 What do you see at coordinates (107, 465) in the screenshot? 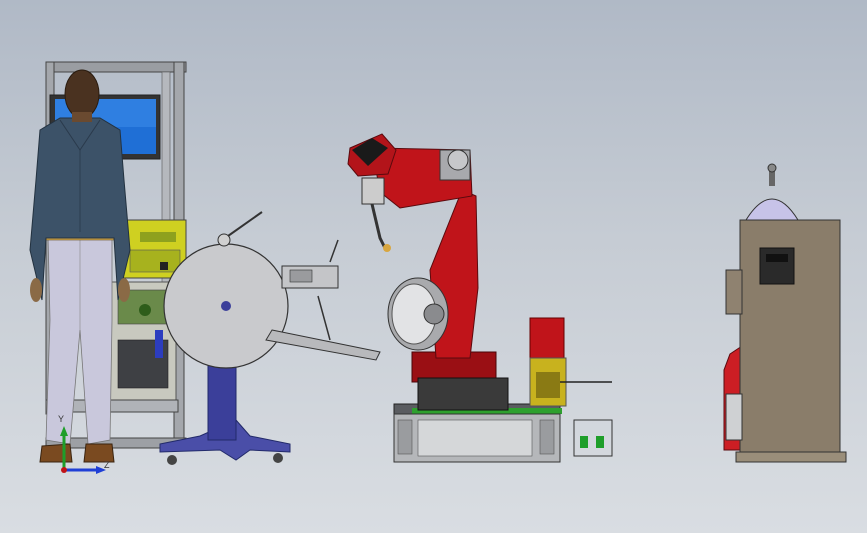
I see `triad-z-label: Z` at bounding box center [107, 465].